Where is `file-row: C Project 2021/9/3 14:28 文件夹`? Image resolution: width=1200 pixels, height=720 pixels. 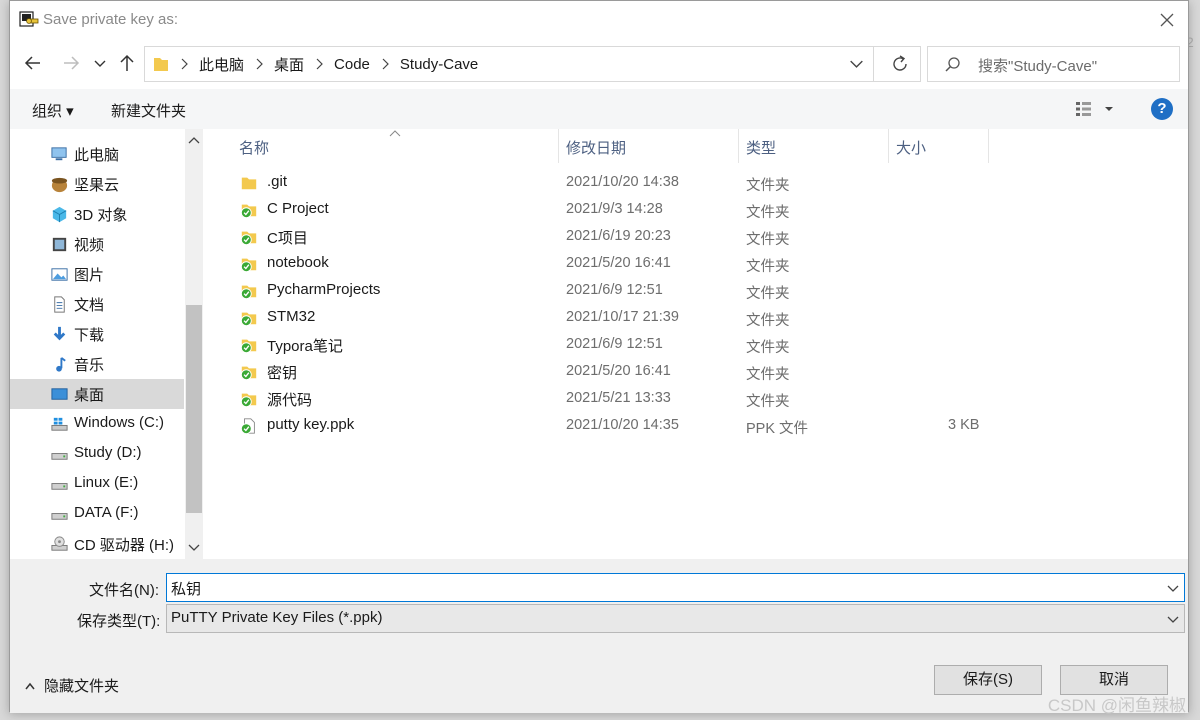 file-row: C Project 2021/9/3 14:28 文件夹 is located at coordinates (603, 210).